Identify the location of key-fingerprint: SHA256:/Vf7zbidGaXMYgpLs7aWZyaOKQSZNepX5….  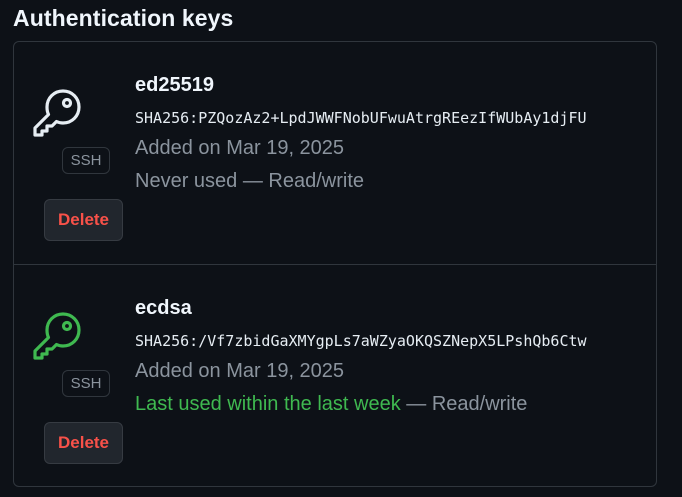
(361, 341).